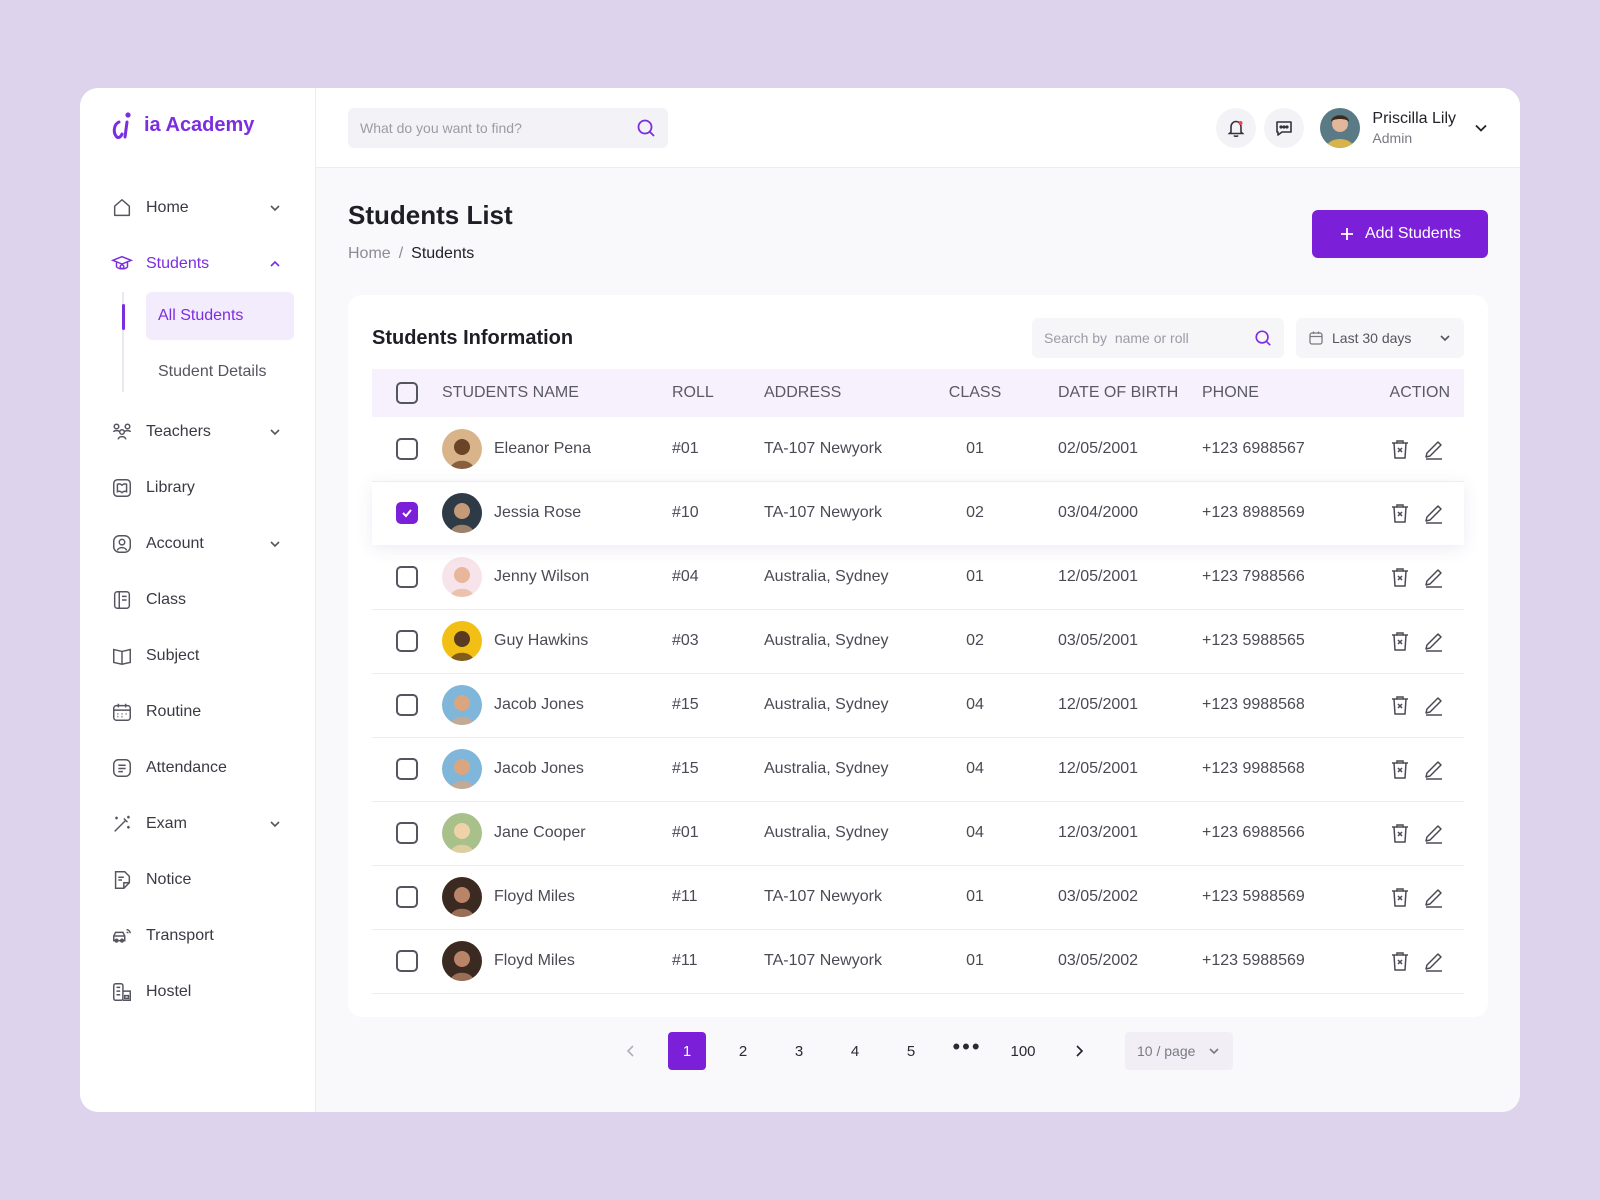 Image resolution: width=1600 pixels, height=1200 pixels. I want to click on user-profile-menu: Priscilla Lily Admin, so click(1404, 127).